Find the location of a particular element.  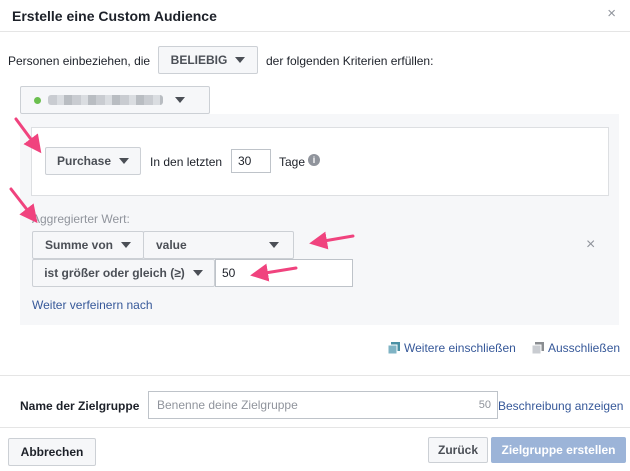

arrow-to-field is located at coordinates (332, 240).